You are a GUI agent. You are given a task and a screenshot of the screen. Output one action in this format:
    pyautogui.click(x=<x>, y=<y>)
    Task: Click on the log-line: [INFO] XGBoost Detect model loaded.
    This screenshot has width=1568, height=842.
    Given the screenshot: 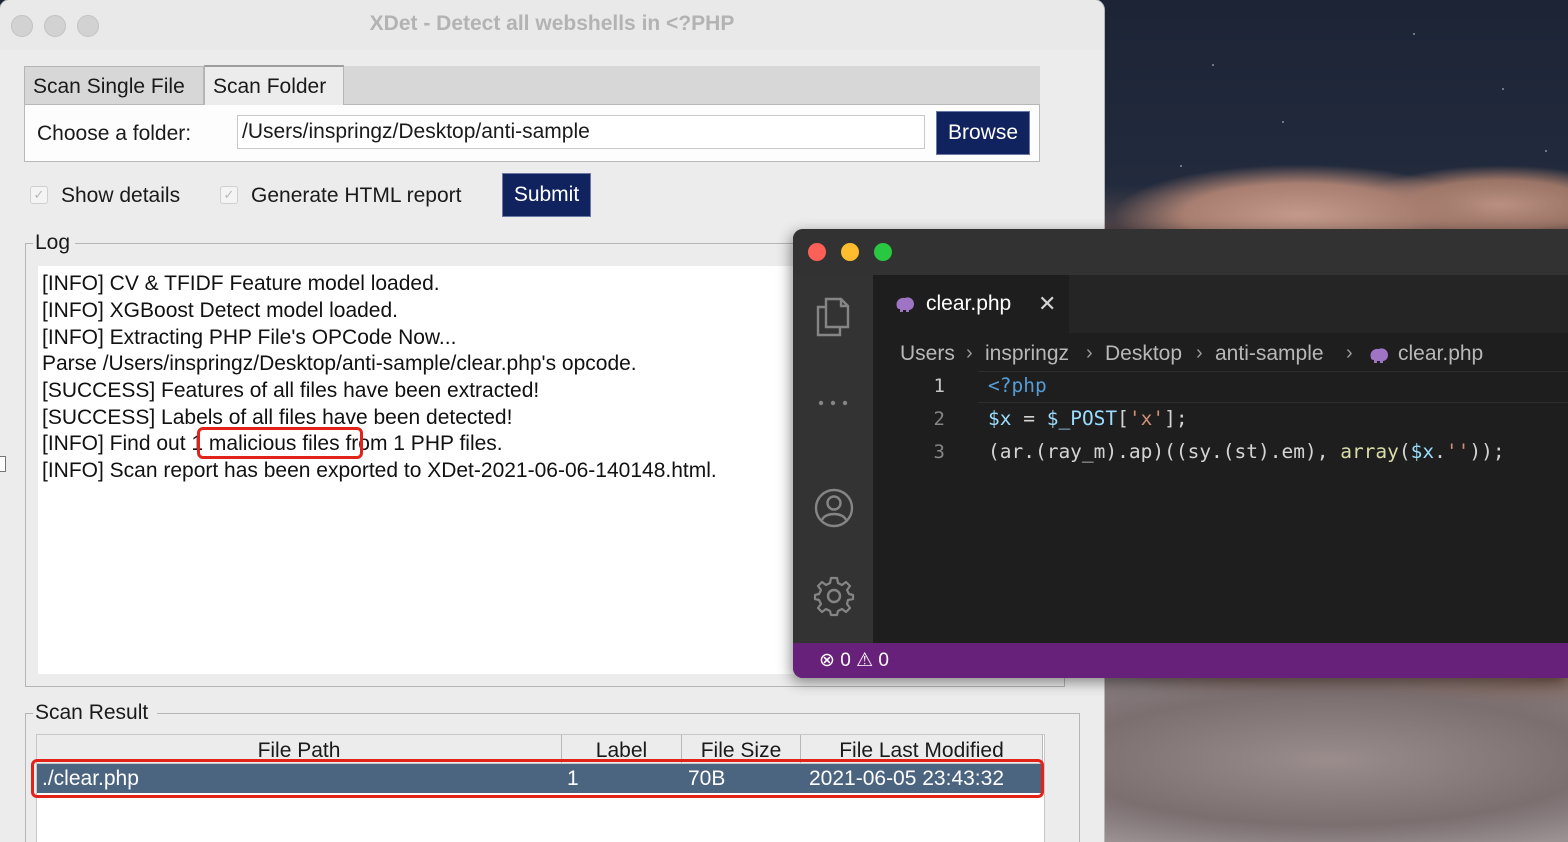 What is the action you would take?
    pyautogui.click(x=220, y=310)
    